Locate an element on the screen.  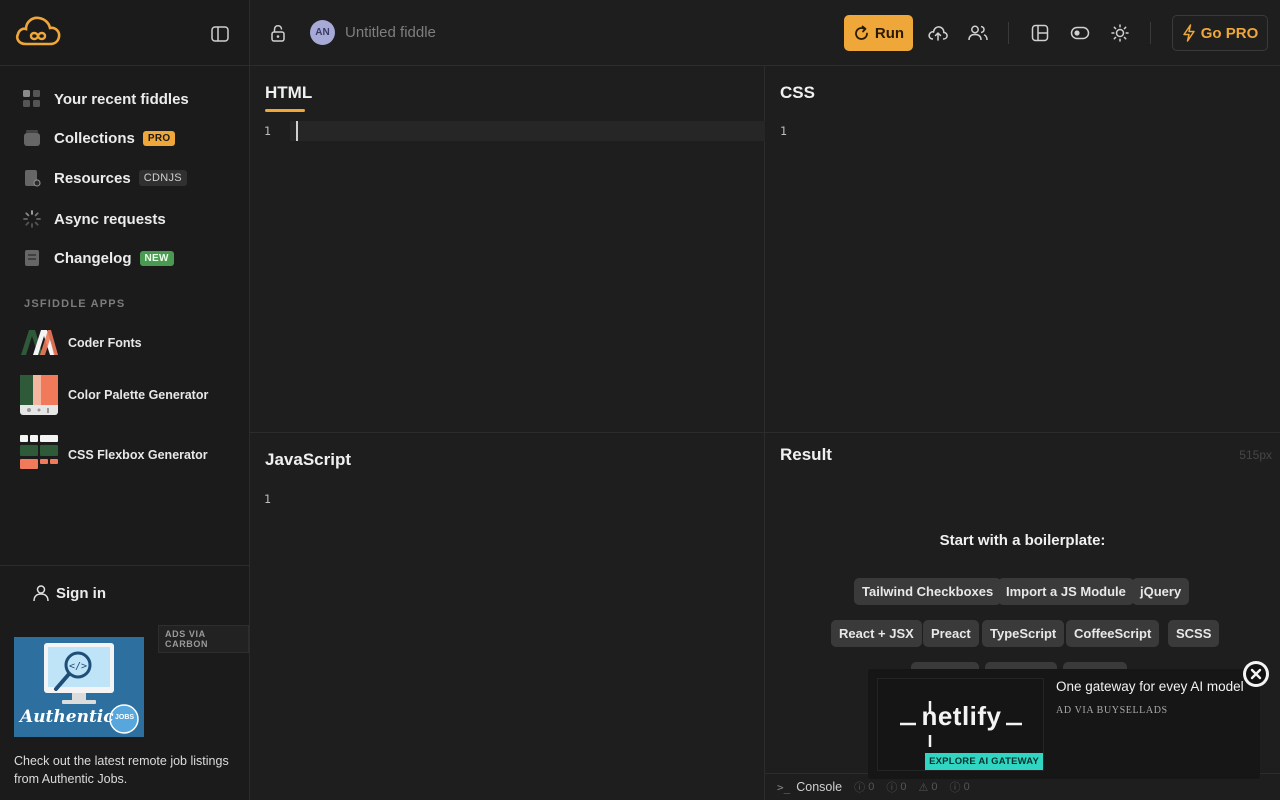
changelog-icon is located at coordinates (32, 258).